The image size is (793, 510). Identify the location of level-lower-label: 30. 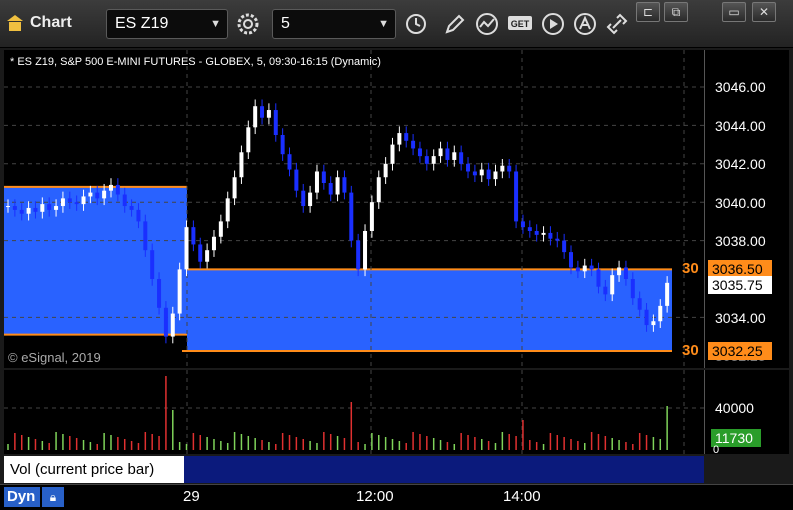
(690, 350).